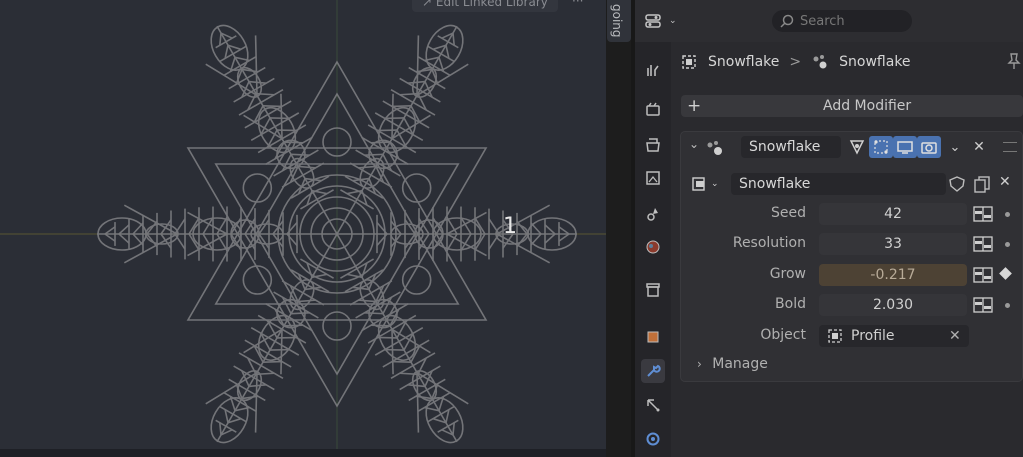 Image resolution: width=1023 pixels, height=457 pixels. I want to click on tab-output, so click(653, 145).